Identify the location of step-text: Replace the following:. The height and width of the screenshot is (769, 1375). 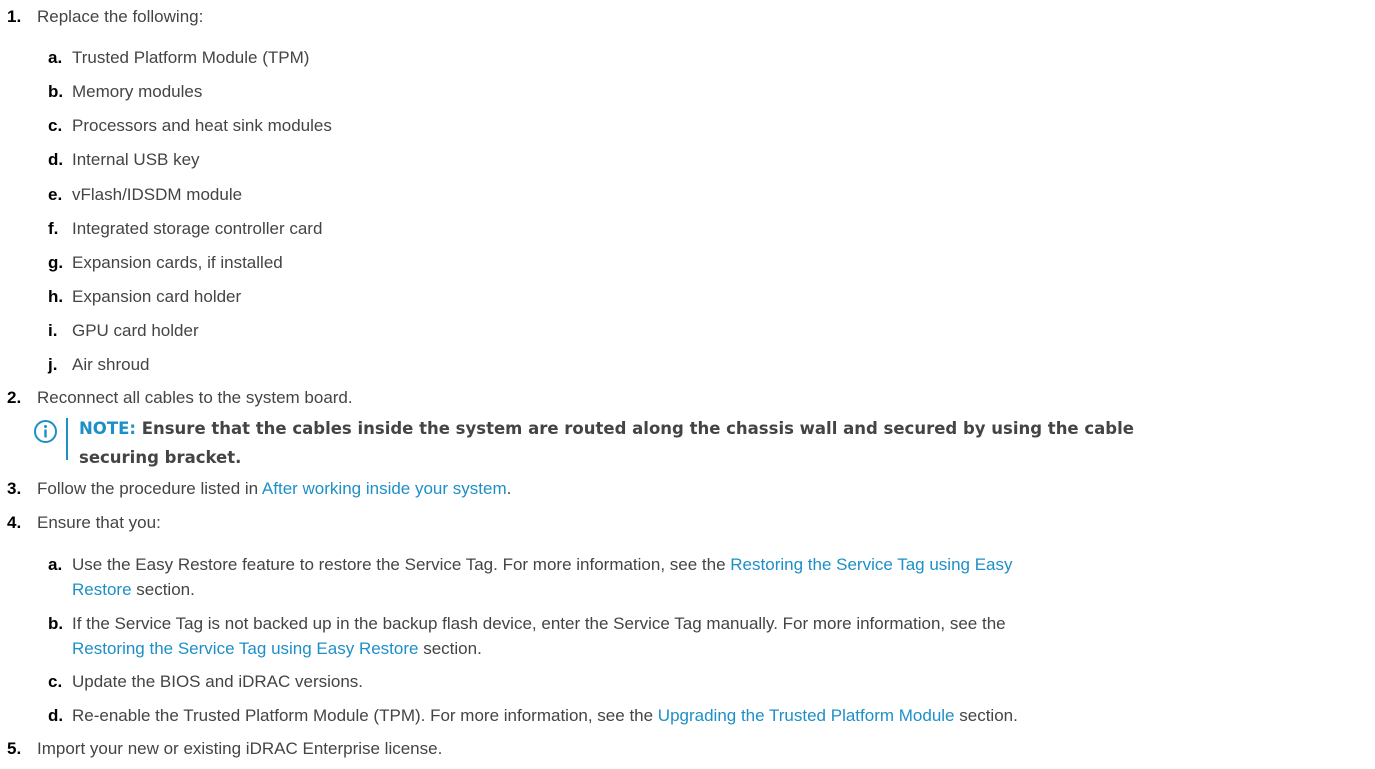
(120, 16).